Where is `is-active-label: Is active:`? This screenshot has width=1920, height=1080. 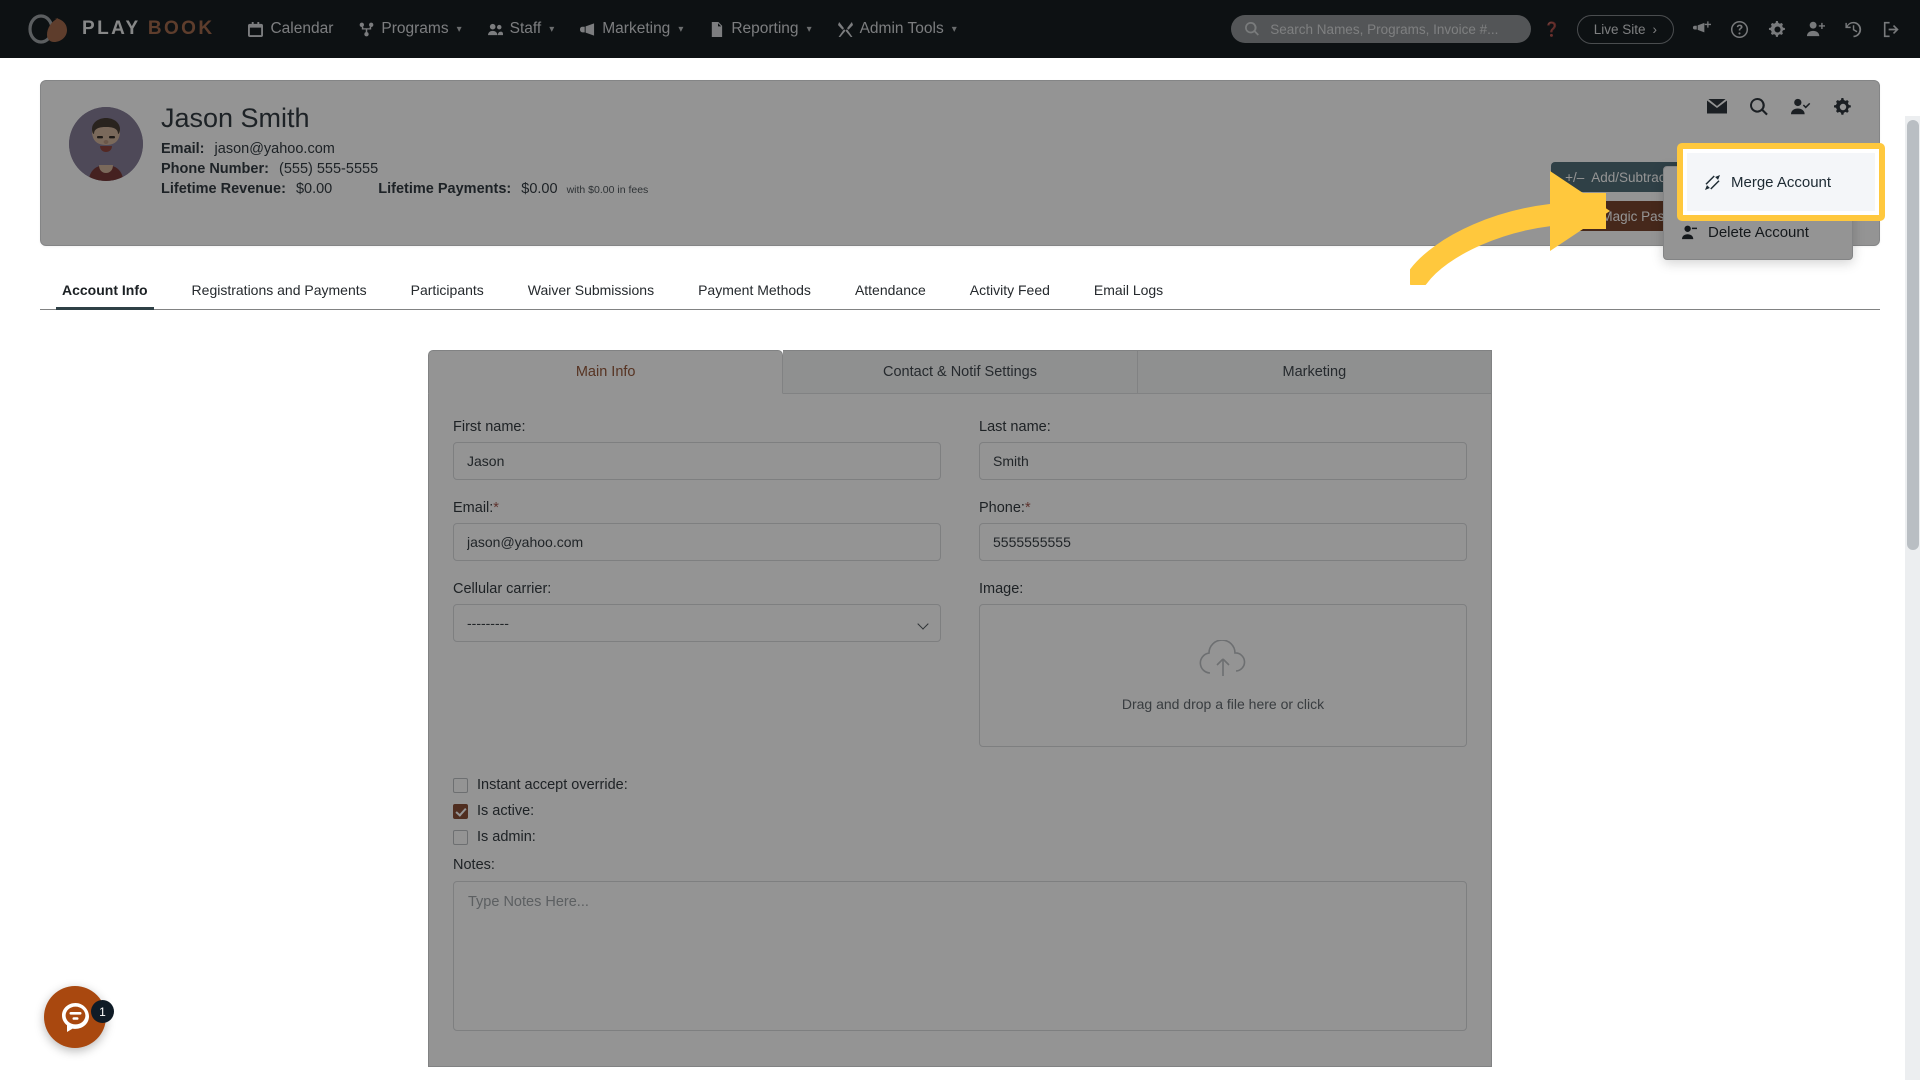 is-active-label: Is active: is located at coordinates (506, 811).